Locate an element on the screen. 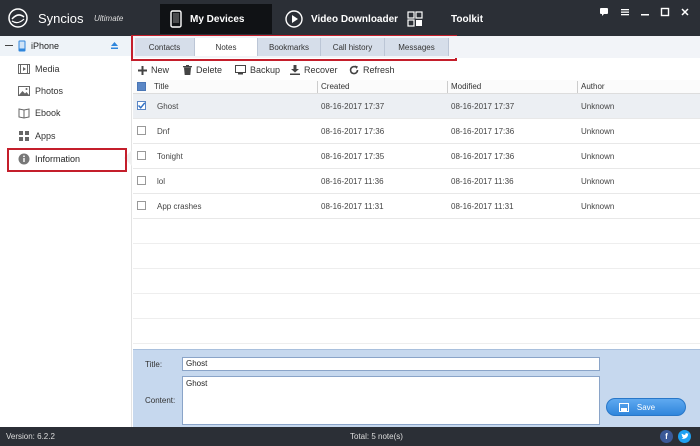  photos-icon is located at coordinates (24, 91).